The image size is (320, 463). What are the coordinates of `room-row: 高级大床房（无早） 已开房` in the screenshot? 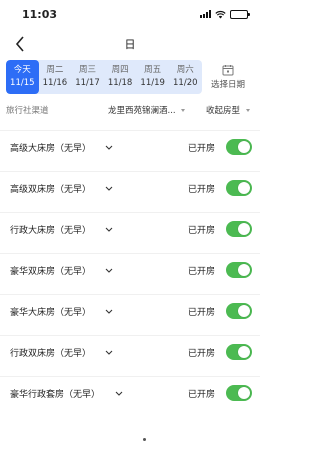 It's located at (130, 146).